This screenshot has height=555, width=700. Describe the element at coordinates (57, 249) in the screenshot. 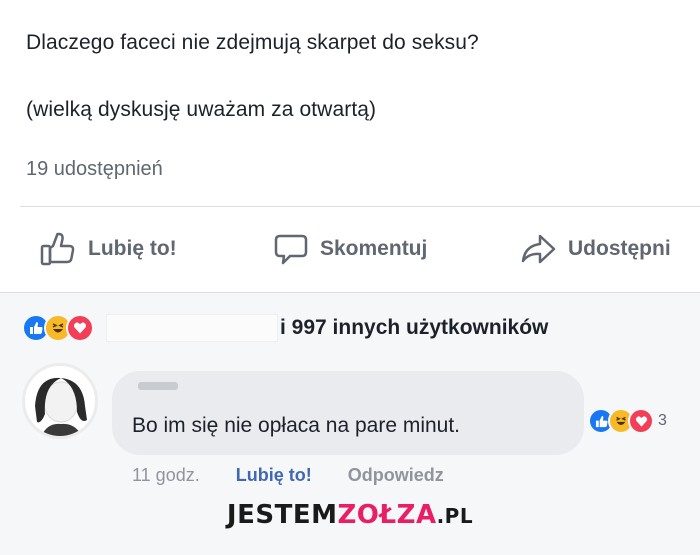

I see `thumbs-up-icon` at that location.